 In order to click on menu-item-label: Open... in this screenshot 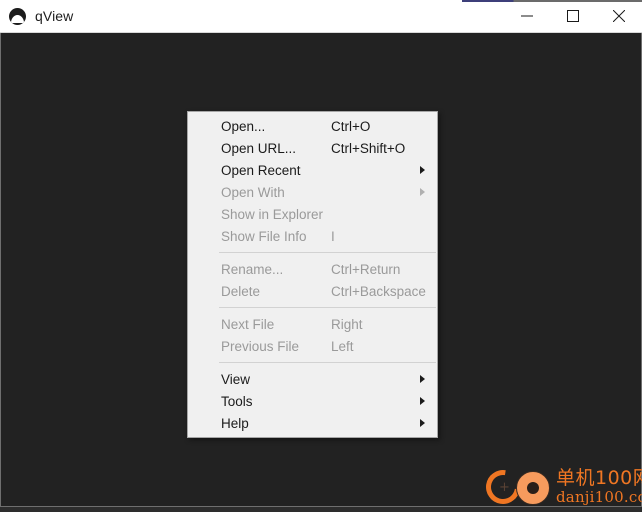, I will do `click(243, 126)`.